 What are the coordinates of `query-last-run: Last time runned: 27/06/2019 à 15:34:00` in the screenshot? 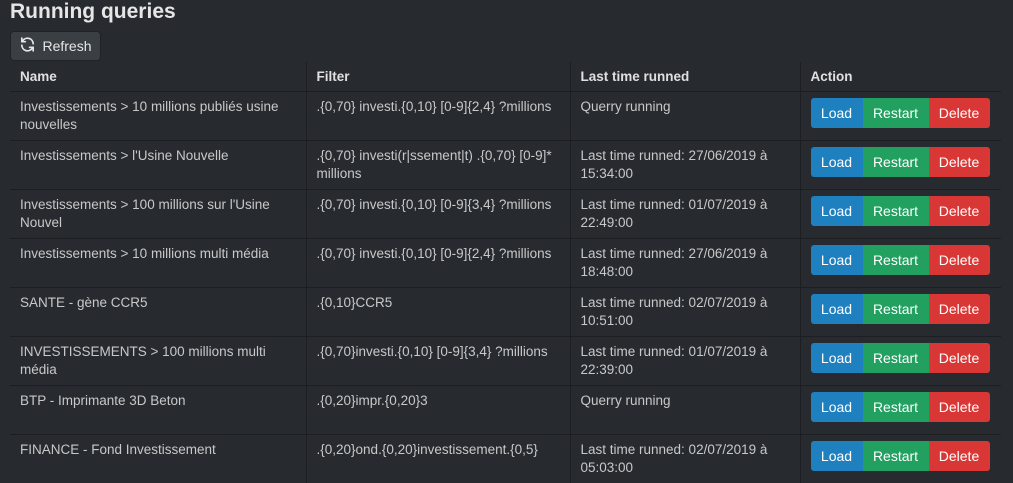 It's located at (685, 165).